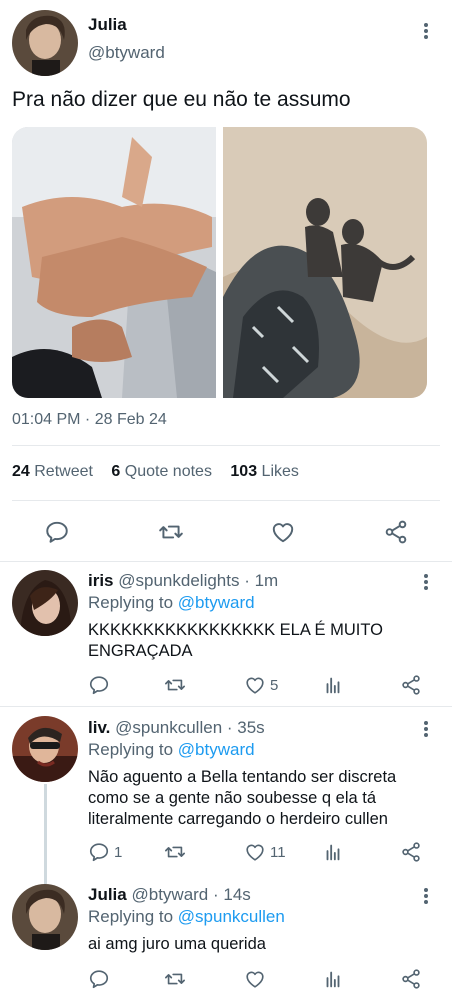 The width and height of the screenshot is (452, 1000). I want to click on tweet-timestamp: 01:04 PM · 28 Feb 24, so click(89, 420).